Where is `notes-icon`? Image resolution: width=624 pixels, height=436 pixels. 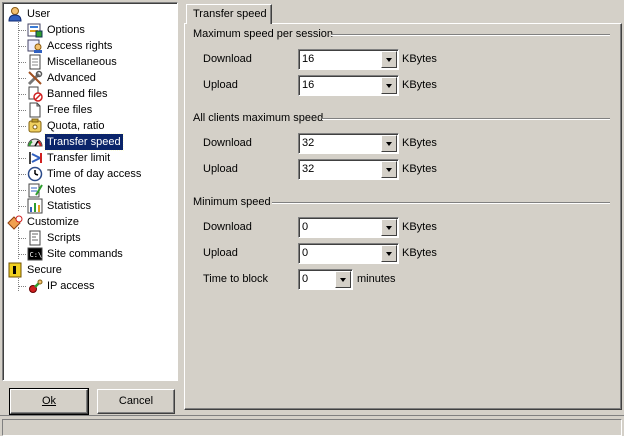 notes-icon is located at coordinates (35, 190).